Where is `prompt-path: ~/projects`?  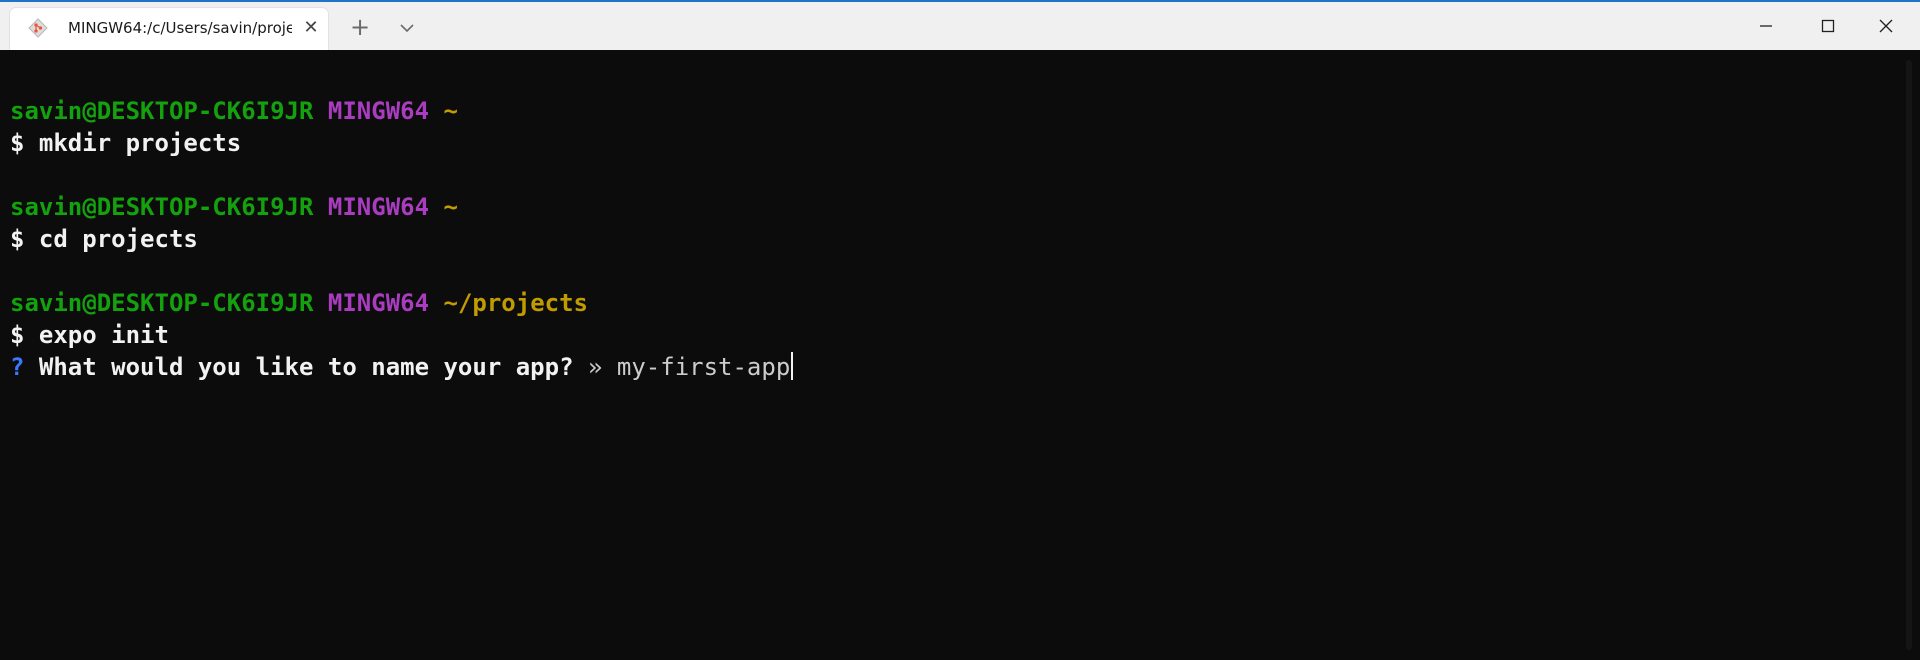 prompt-path: ~/projects is located at coordinates (516, 303).